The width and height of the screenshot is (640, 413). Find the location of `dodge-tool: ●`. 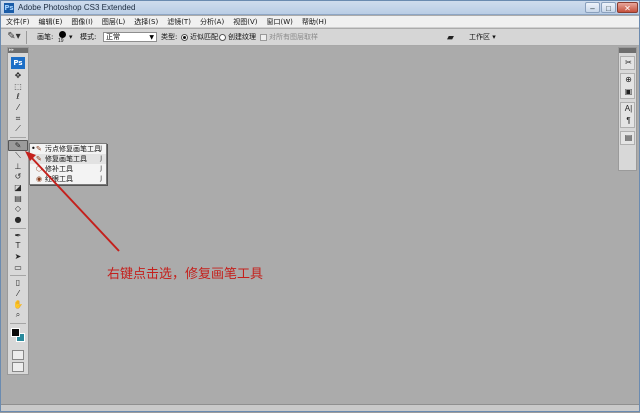

dodge-tool: ● is located at coordinates (18, 220).